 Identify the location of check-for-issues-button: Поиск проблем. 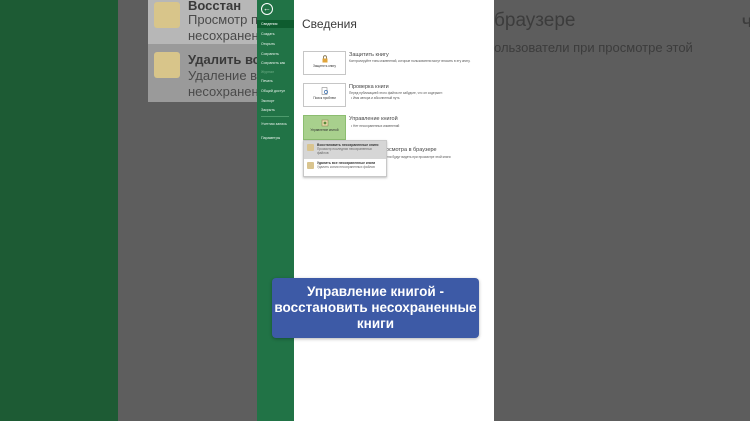
(324, 95).